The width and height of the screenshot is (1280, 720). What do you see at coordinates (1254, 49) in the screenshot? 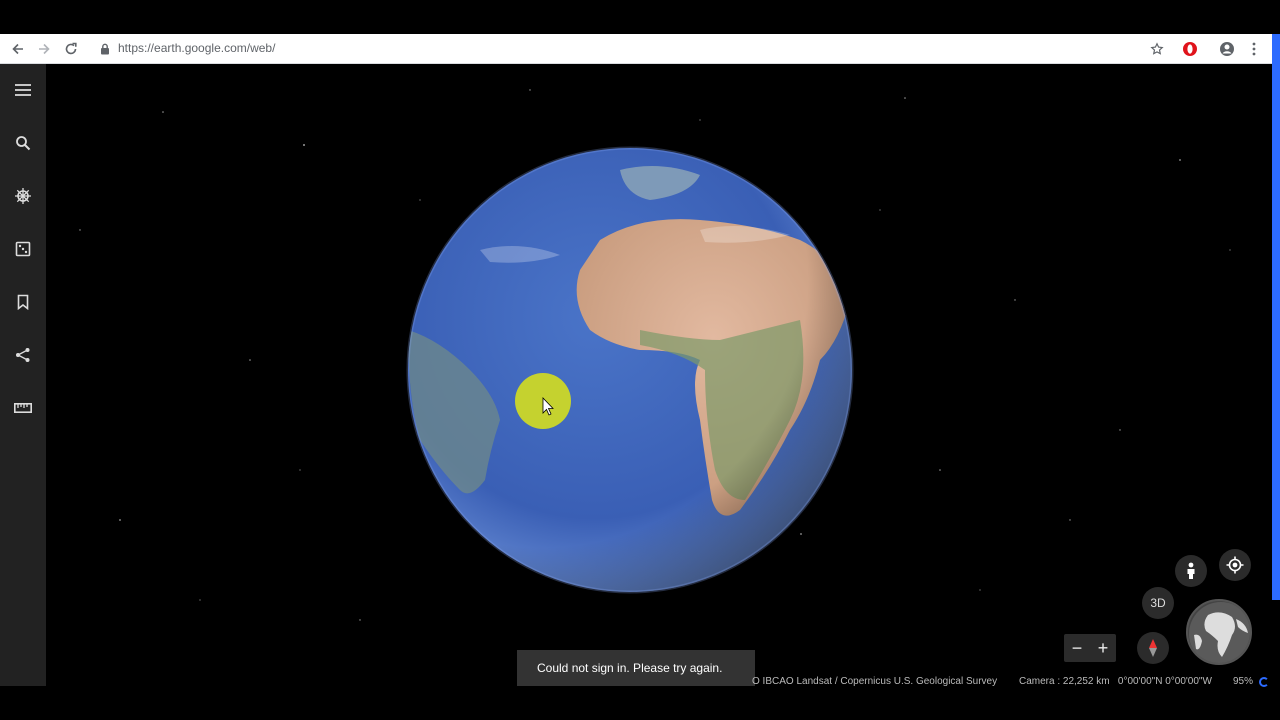
I see `kebab-menu-icon` at bounding box center [1254, 49].